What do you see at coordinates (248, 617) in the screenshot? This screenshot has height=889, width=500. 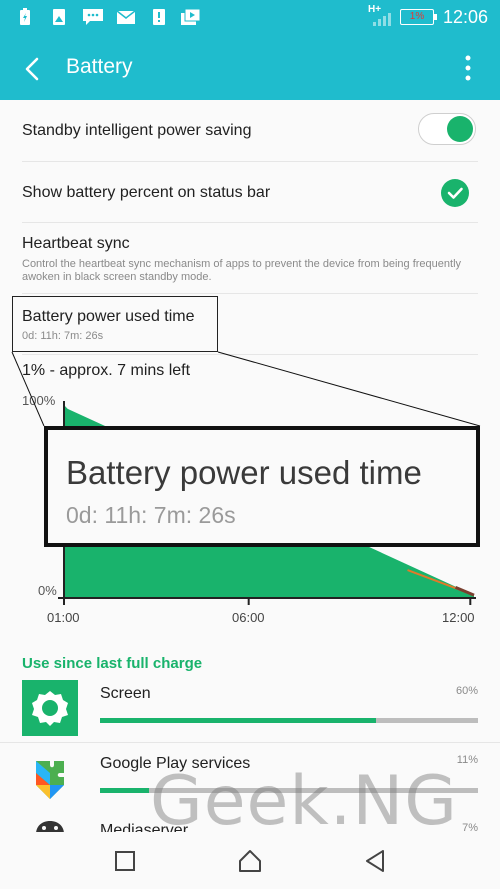 I see `x-label-mid: 06:00` at bounding box center [248, 617].